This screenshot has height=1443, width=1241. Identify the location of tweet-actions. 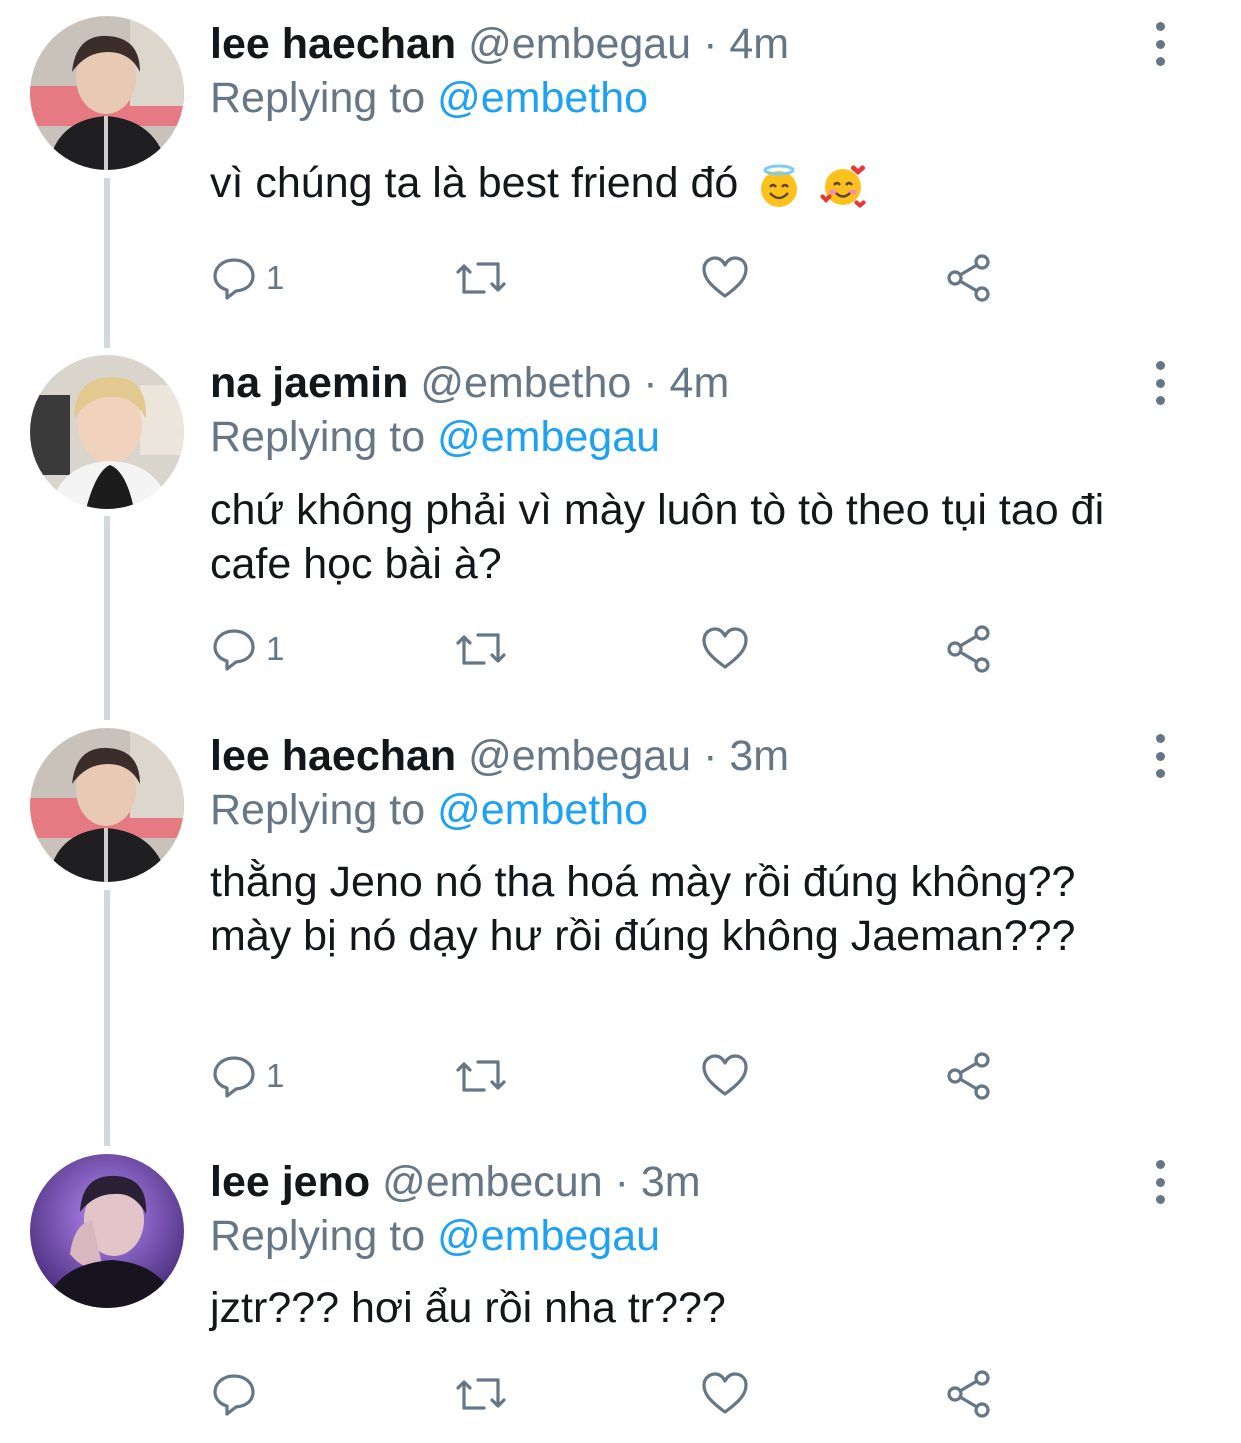
(610, 1394).